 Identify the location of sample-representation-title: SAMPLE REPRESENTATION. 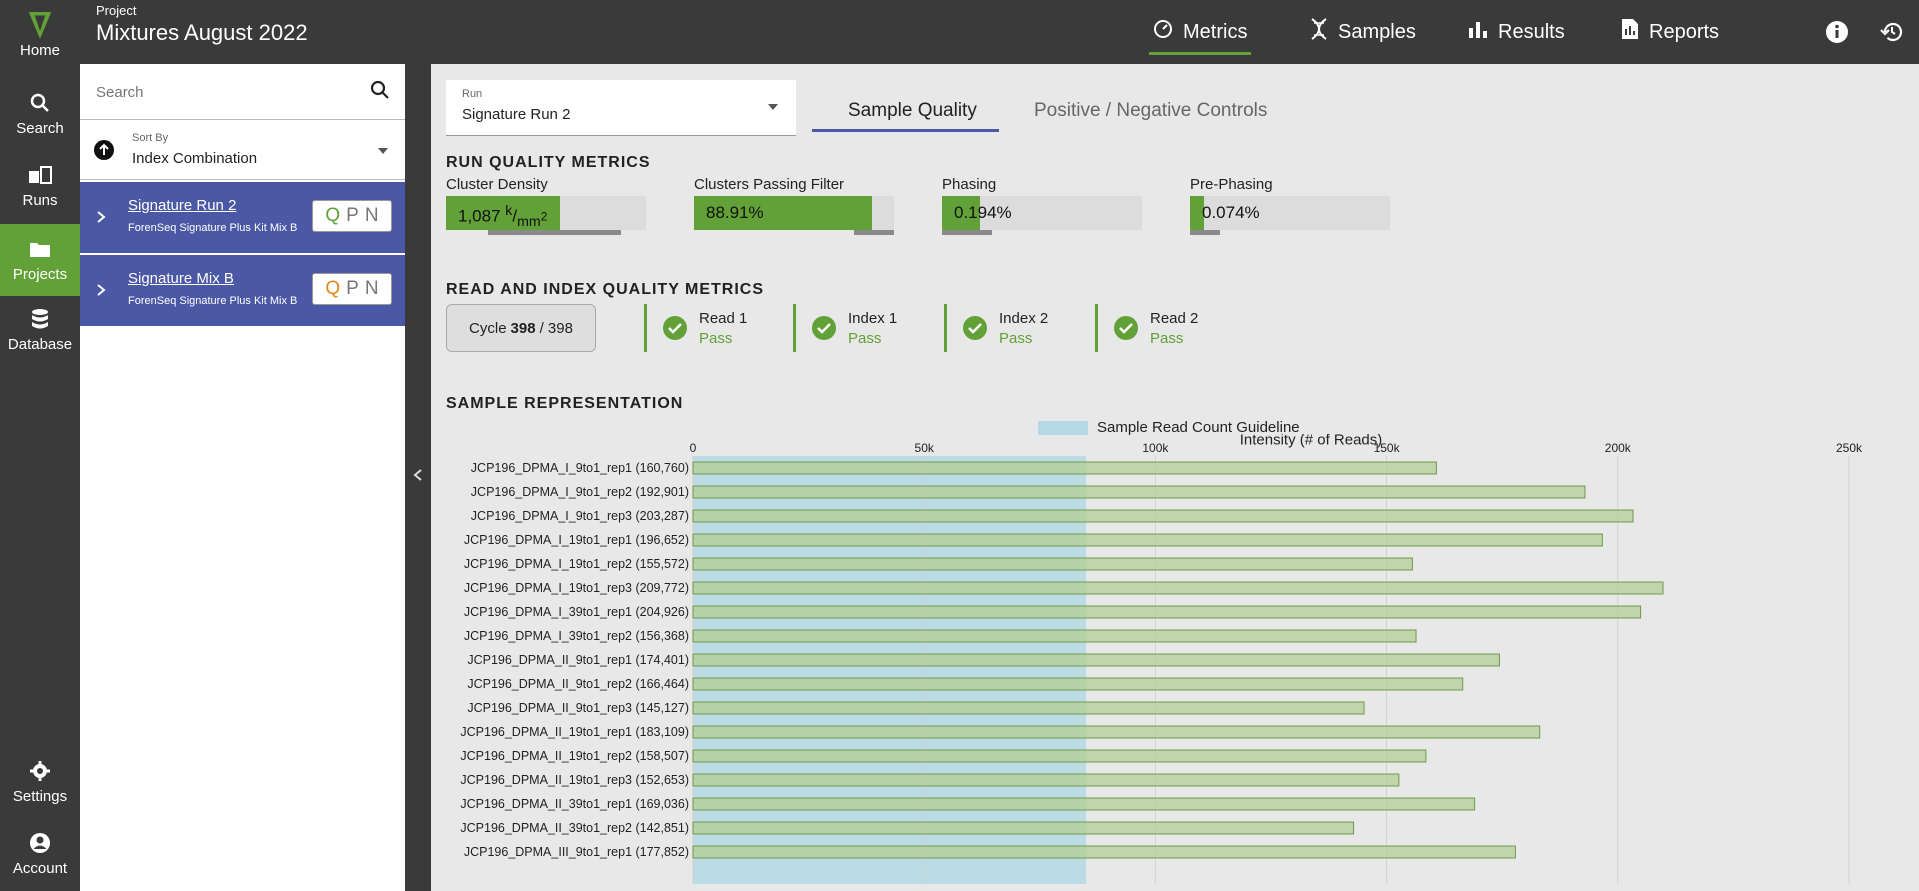
(565, 403).